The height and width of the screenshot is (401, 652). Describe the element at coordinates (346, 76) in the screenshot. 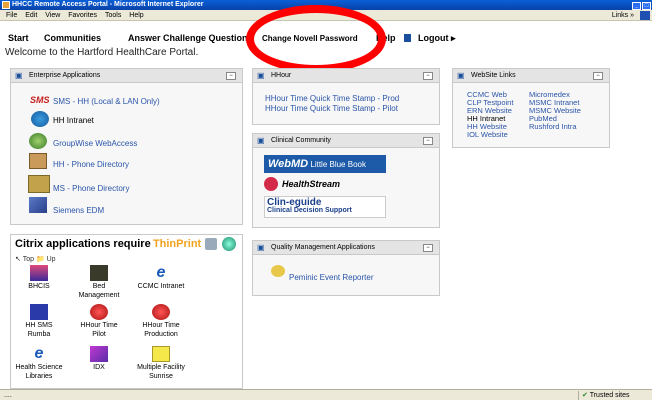

I see `panel-header: ▣ HHour −` at that location.